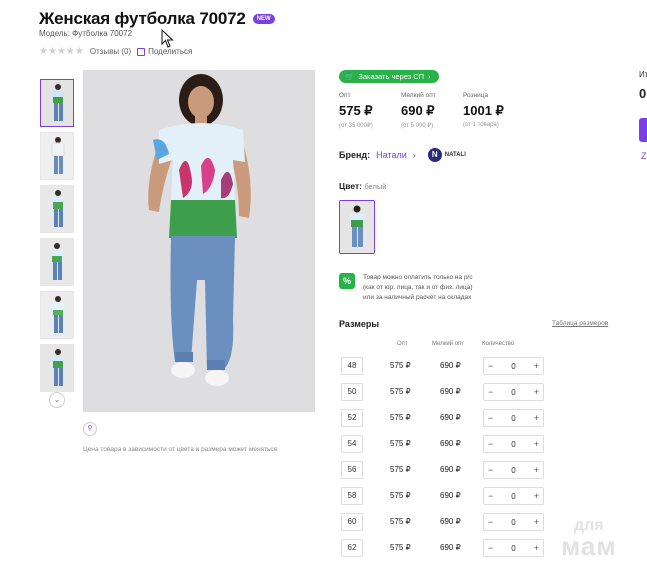 This screenshot has height=572, width=647. Describe the element at coordinates (350, 76) in the screenshot. I see `cart-icon: 🛒` at that location.